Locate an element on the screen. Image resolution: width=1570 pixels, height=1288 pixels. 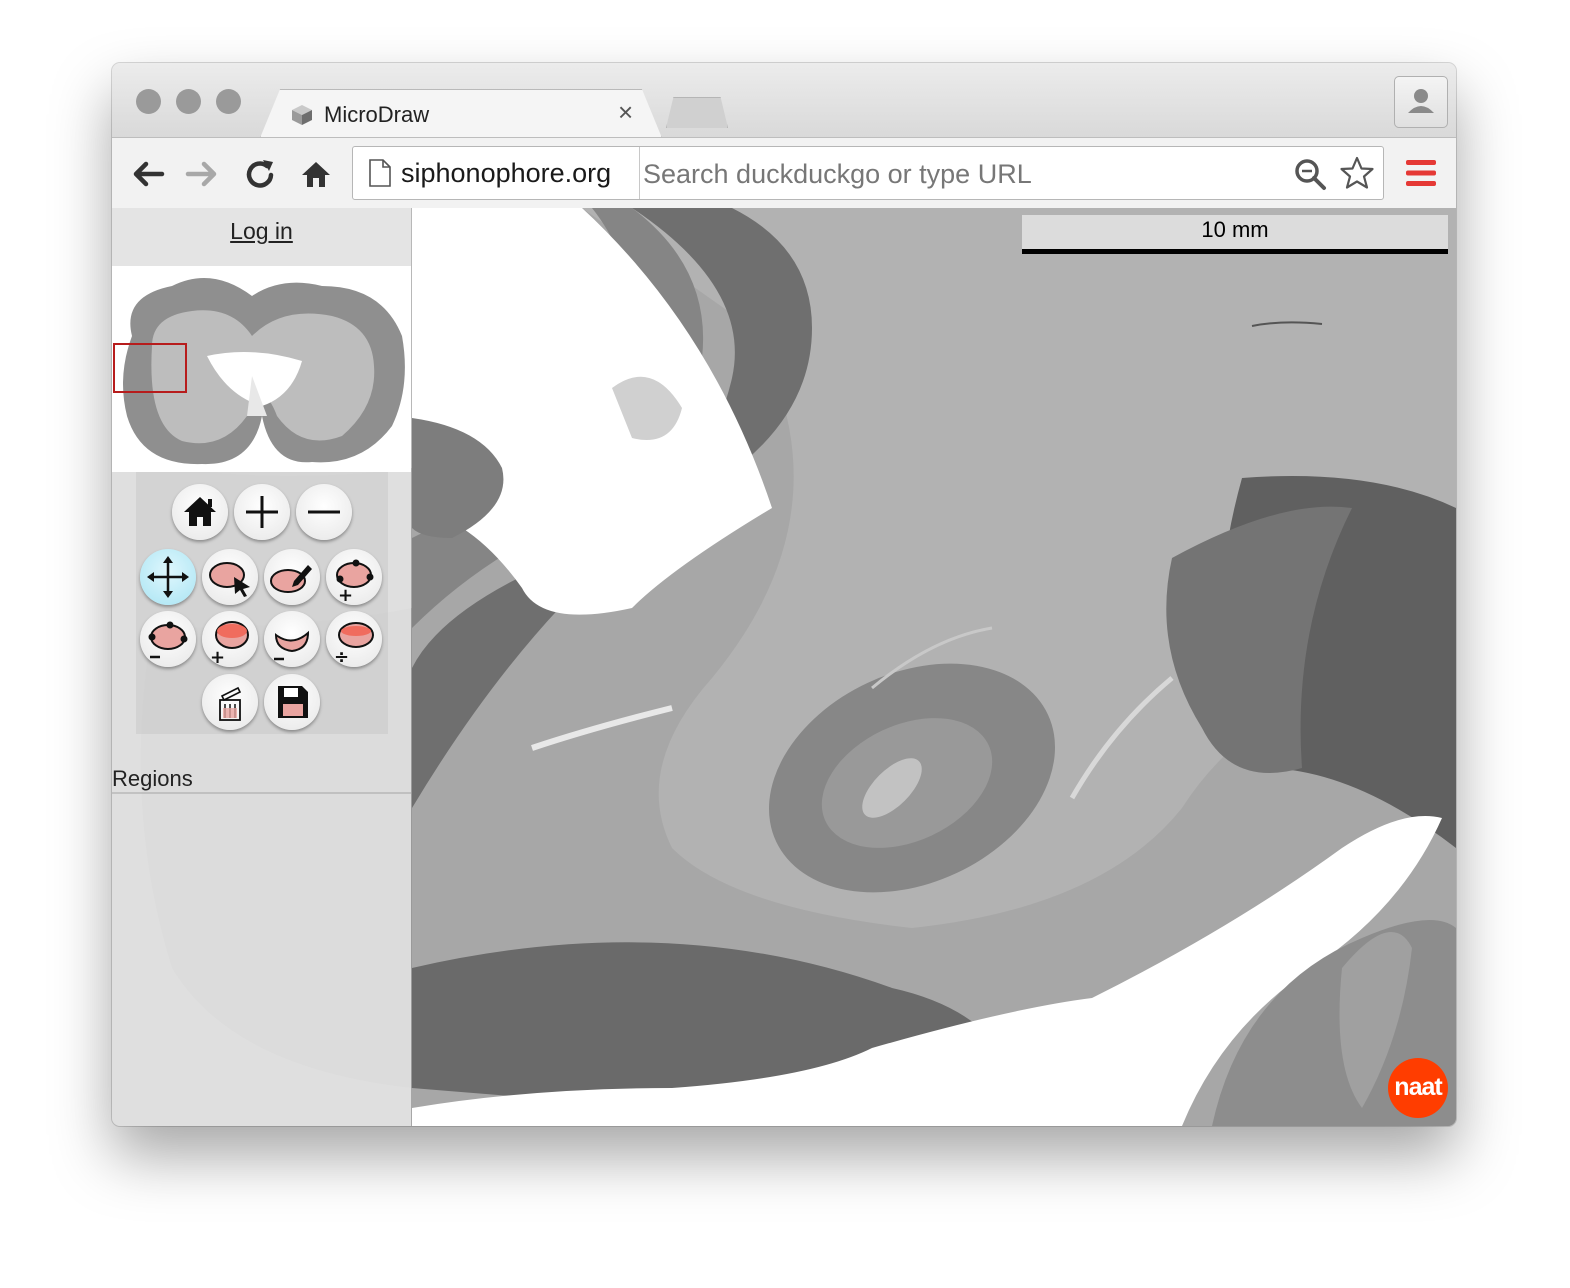
delete-icon is located at coordinates (230, 703).